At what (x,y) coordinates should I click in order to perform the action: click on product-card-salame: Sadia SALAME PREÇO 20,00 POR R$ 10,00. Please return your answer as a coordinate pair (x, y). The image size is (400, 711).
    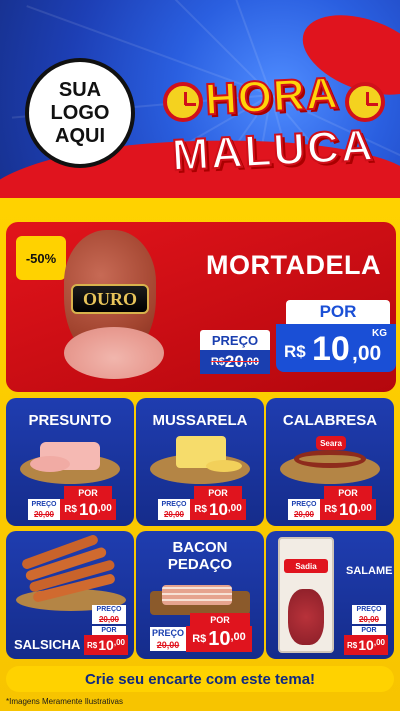
    Looking at the image, I should click on (330, 595).